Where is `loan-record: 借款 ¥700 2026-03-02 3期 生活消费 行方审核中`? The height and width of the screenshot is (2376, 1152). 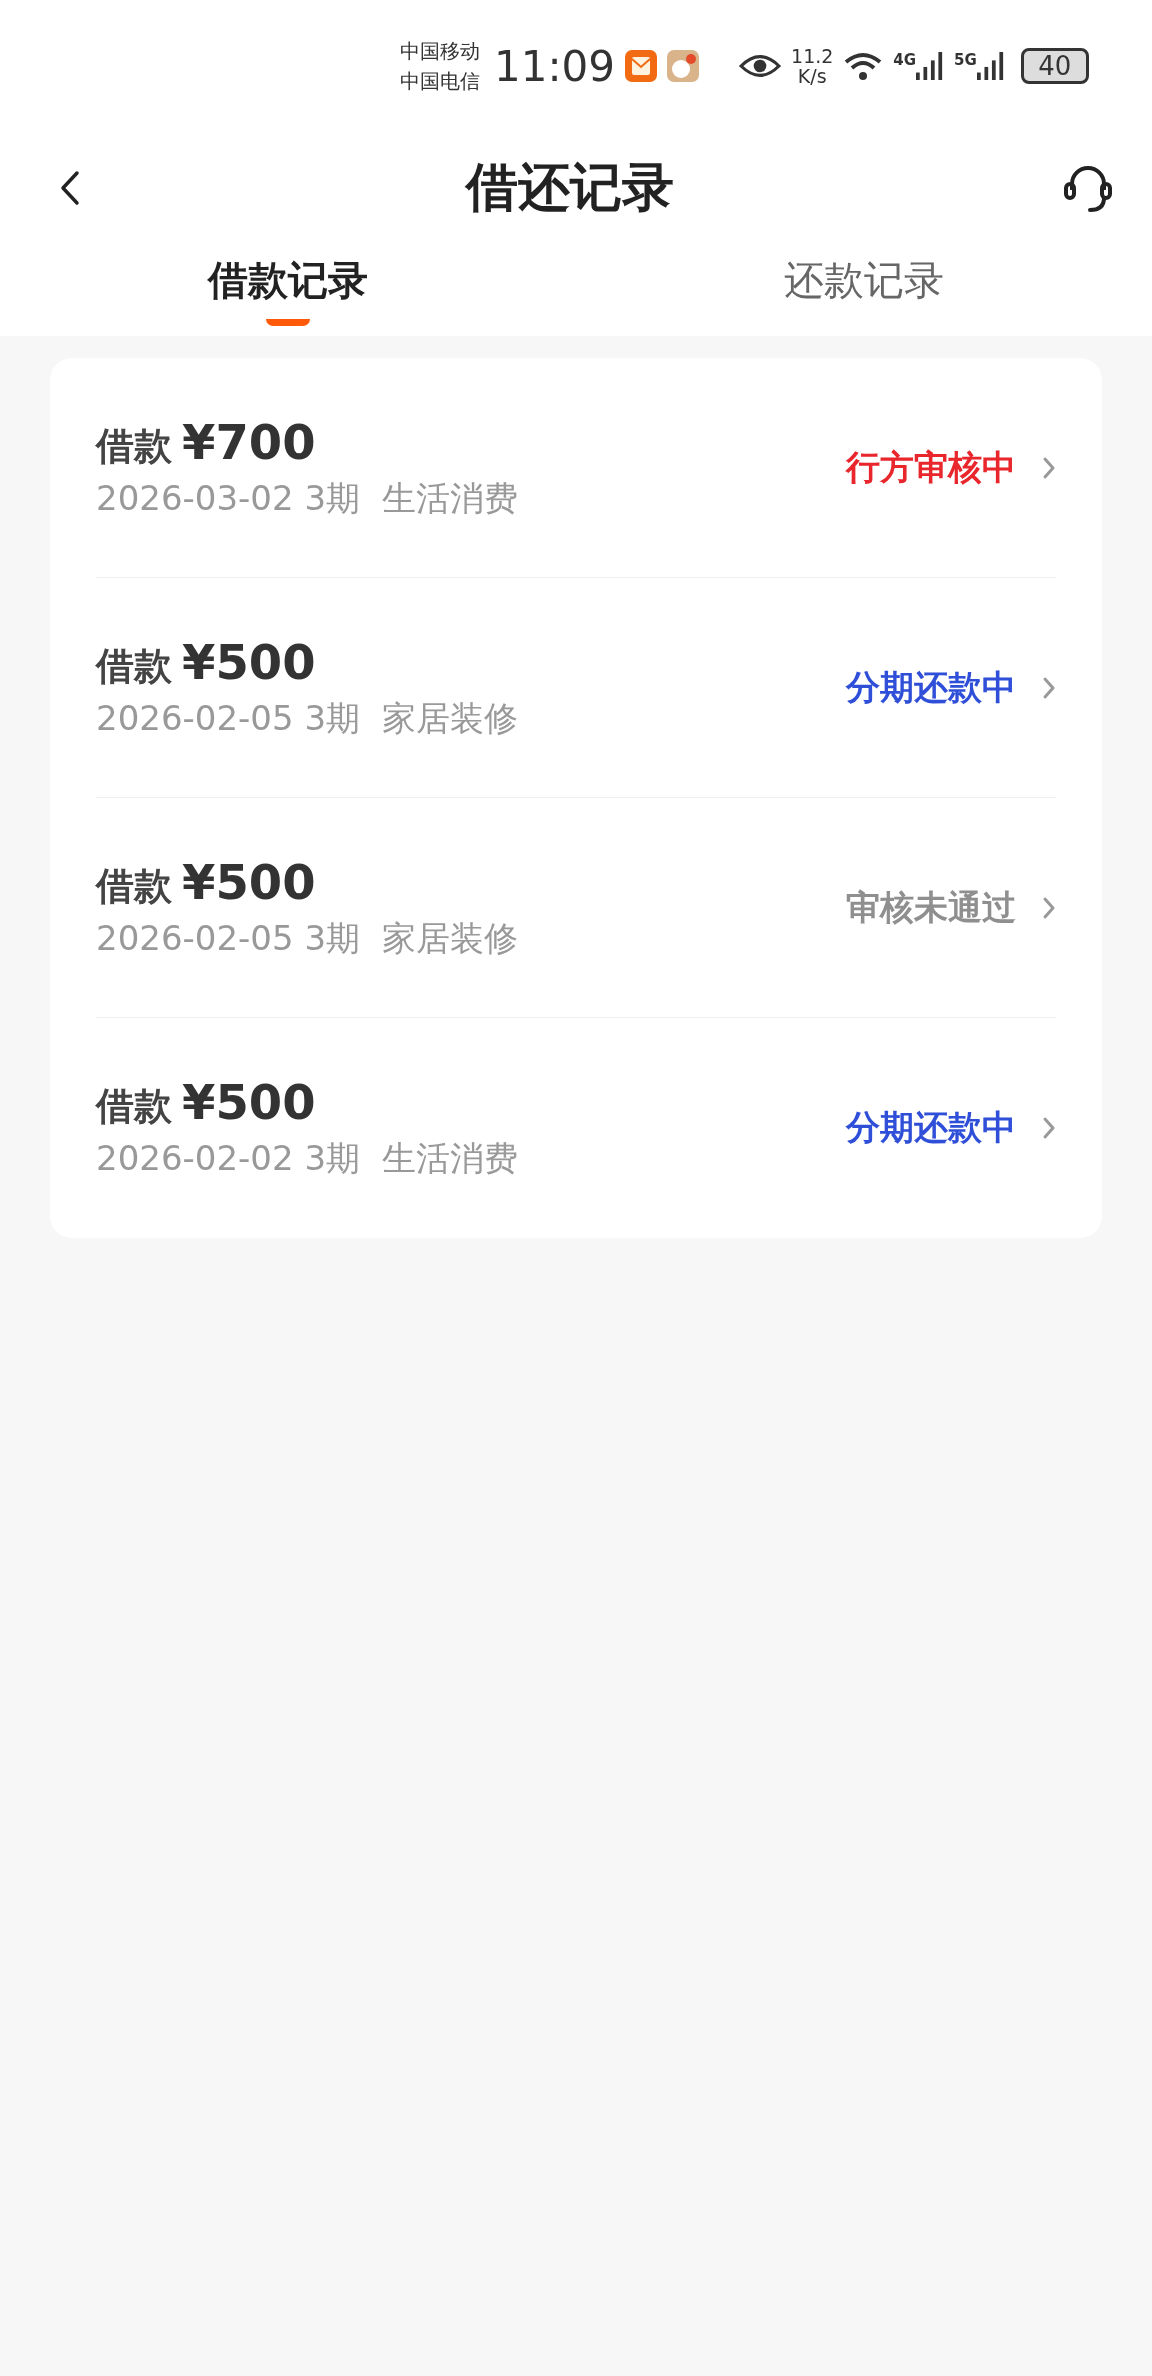
loan-record: 借款 ¥700 2026-03-02 3期 生活消费 行方审核中 is located at coordinates (576, 468).